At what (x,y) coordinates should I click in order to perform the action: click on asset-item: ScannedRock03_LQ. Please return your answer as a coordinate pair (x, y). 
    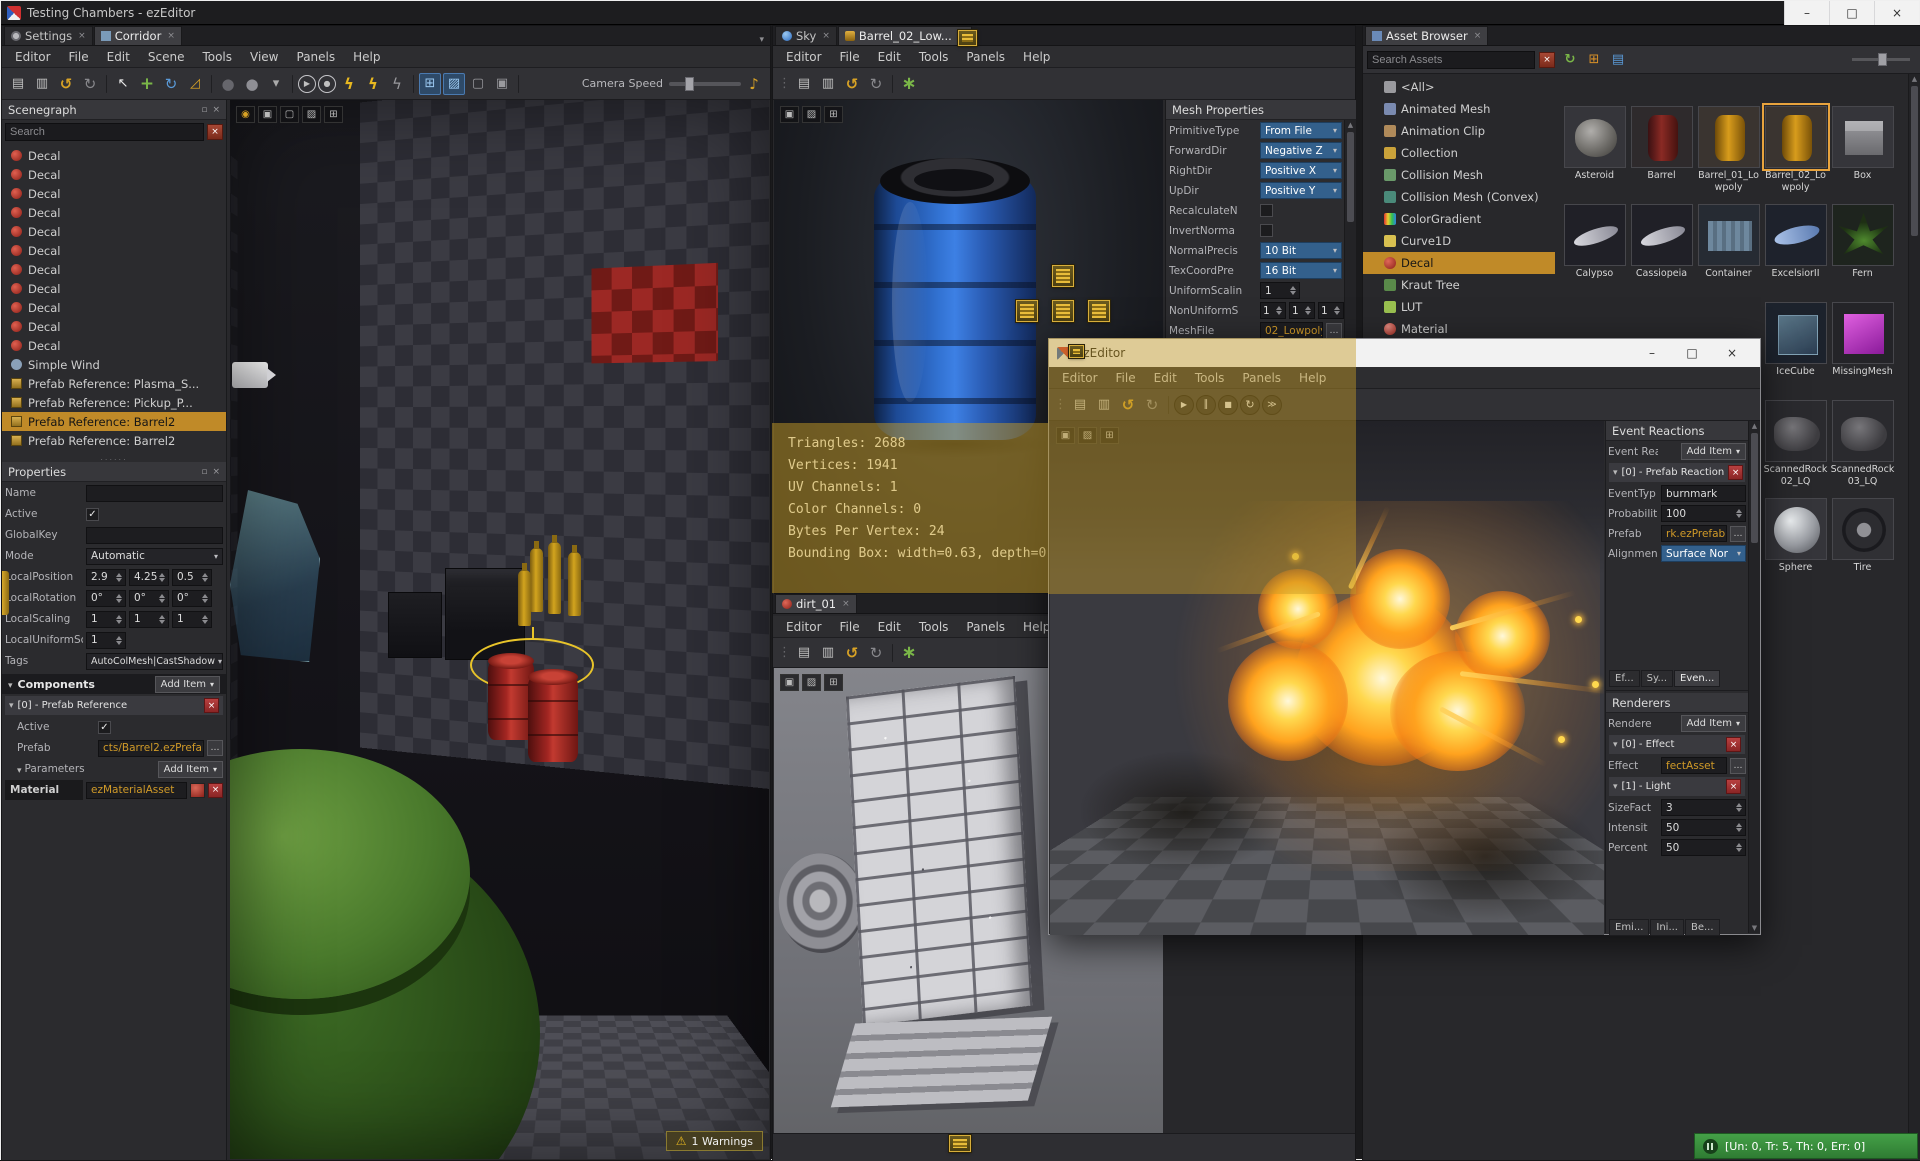
    Looking at the image, I should click on (1862, 444).